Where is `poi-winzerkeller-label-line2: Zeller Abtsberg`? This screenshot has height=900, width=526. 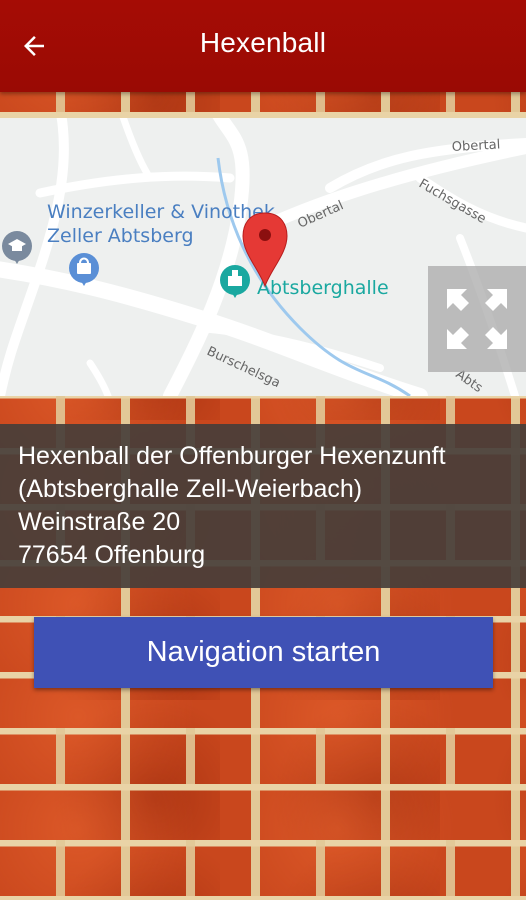 poi-winzerkeller-label-line2: Zeller Abtsberg is located at coordinates (120, 236).